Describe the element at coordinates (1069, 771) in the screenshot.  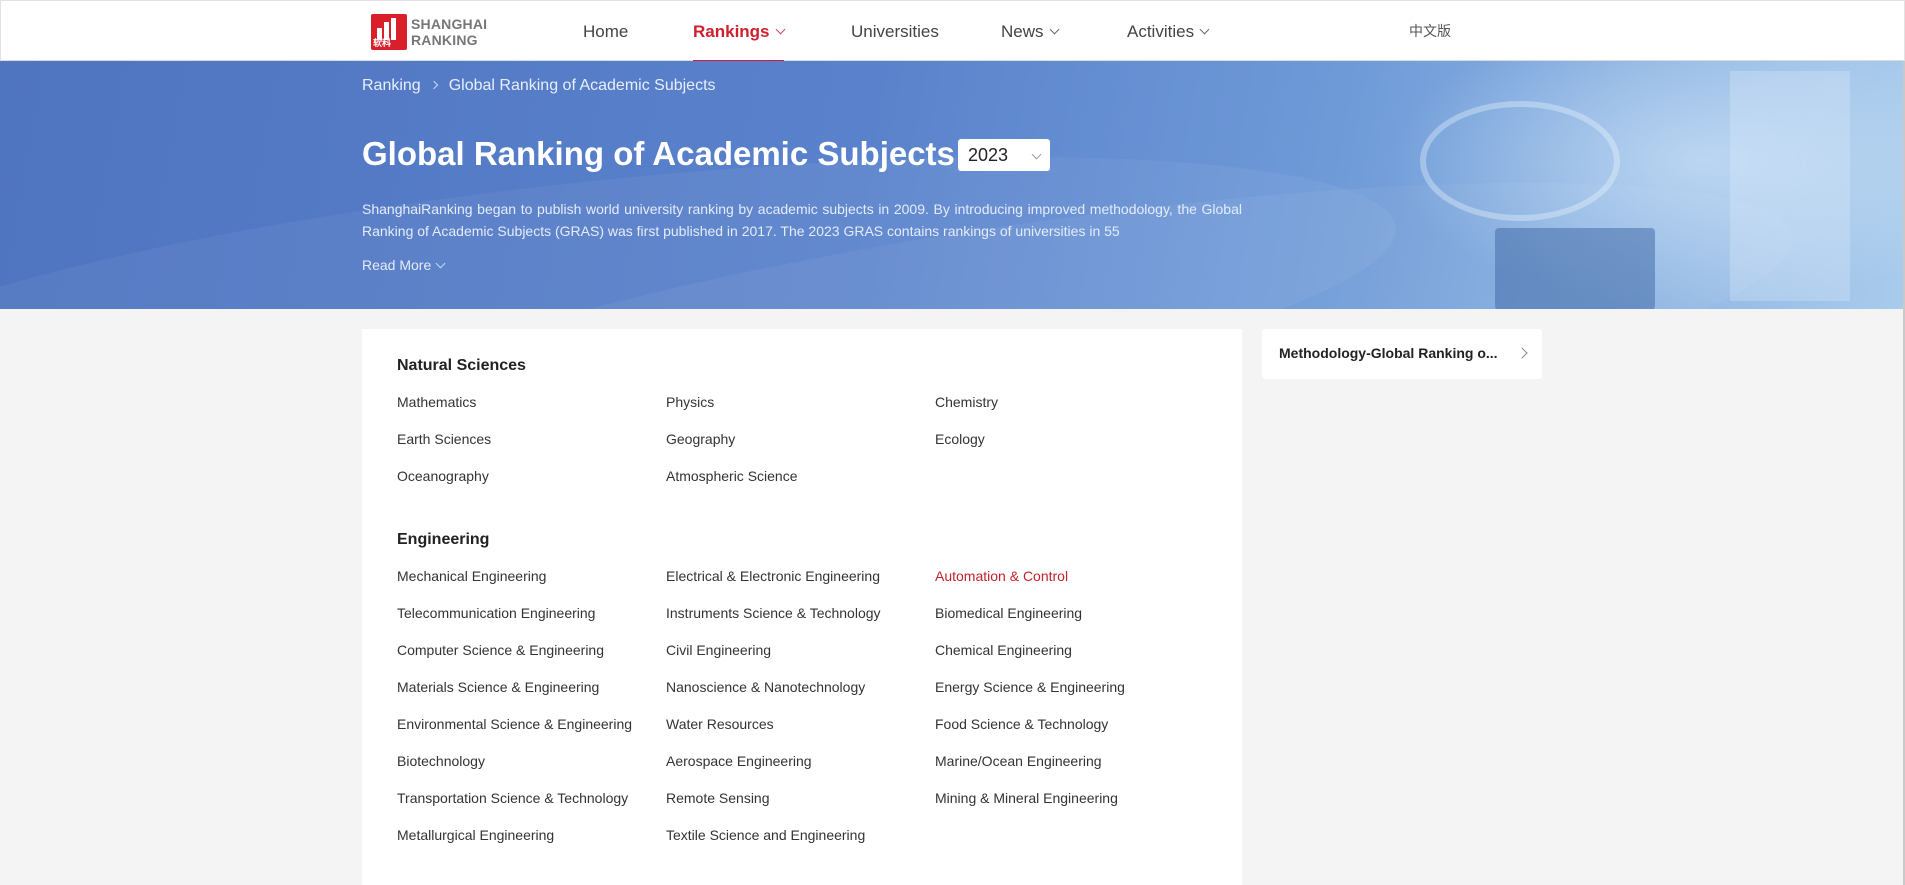
I see `subject-link: Marine/Ocean Engineering` at that location.